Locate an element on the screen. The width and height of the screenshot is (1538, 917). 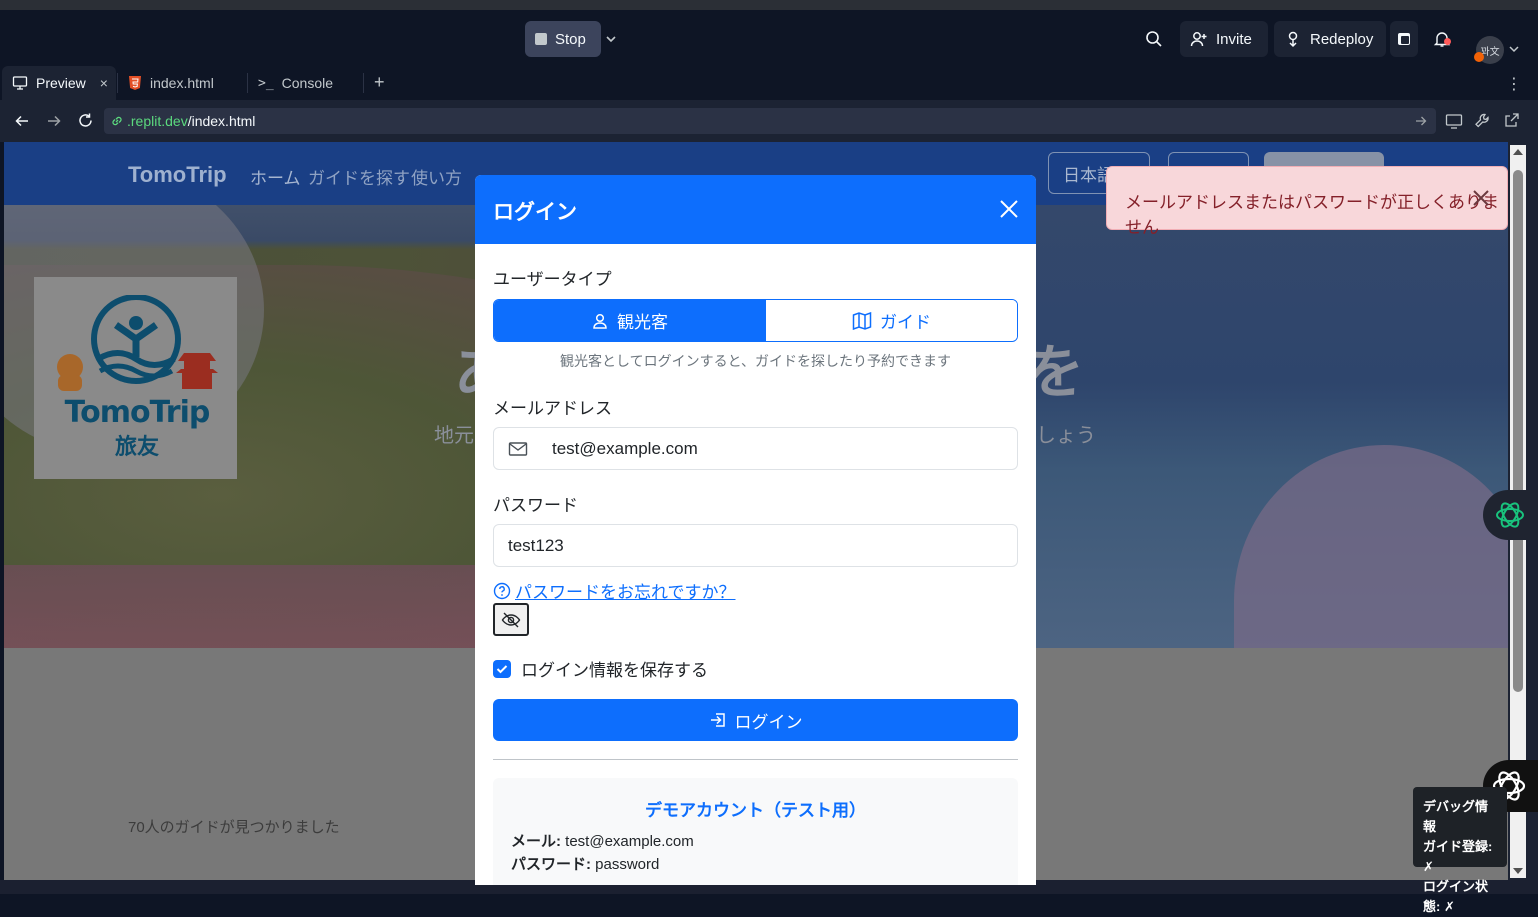
guide-toggle-button: ガイド is located at coordinates (891, 320).